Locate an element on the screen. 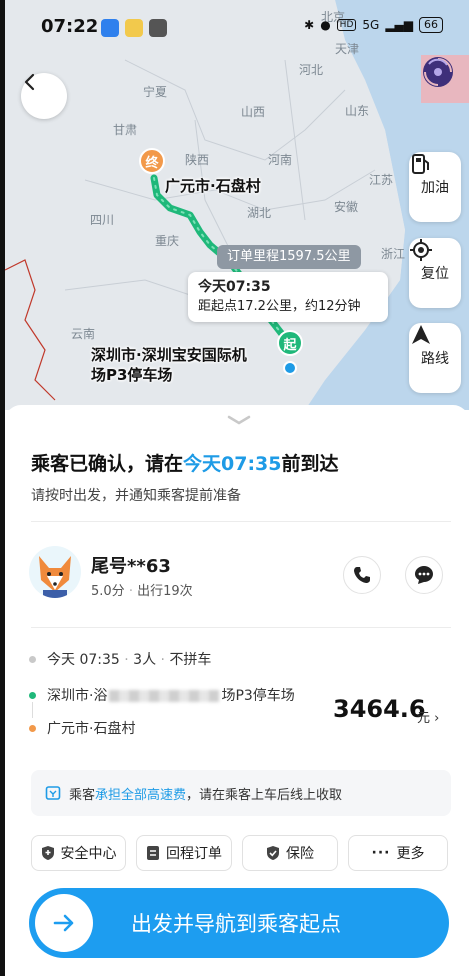 The height and width of the screenshot is (976, 469). map-city-label: 四川 is located at coordinates (102, 220).